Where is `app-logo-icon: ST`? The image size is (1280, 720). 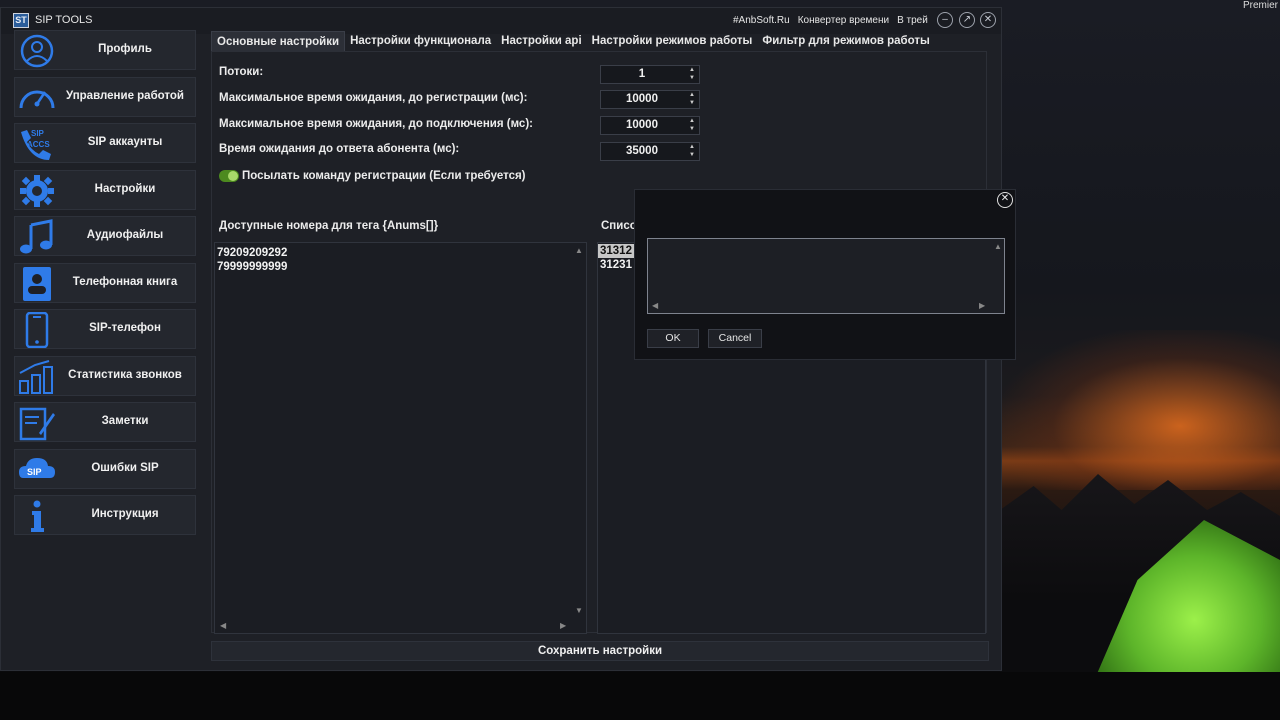
app-logo-icon: ST is located at coordinates (21, 20).